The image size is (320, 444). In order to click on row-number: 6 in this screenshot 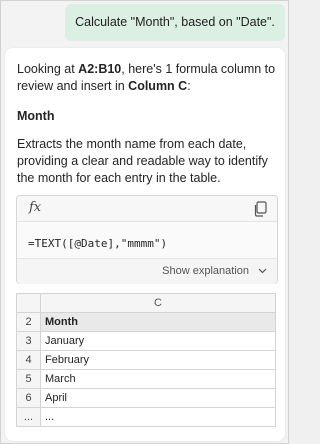, I will do `click(28, 398)`.